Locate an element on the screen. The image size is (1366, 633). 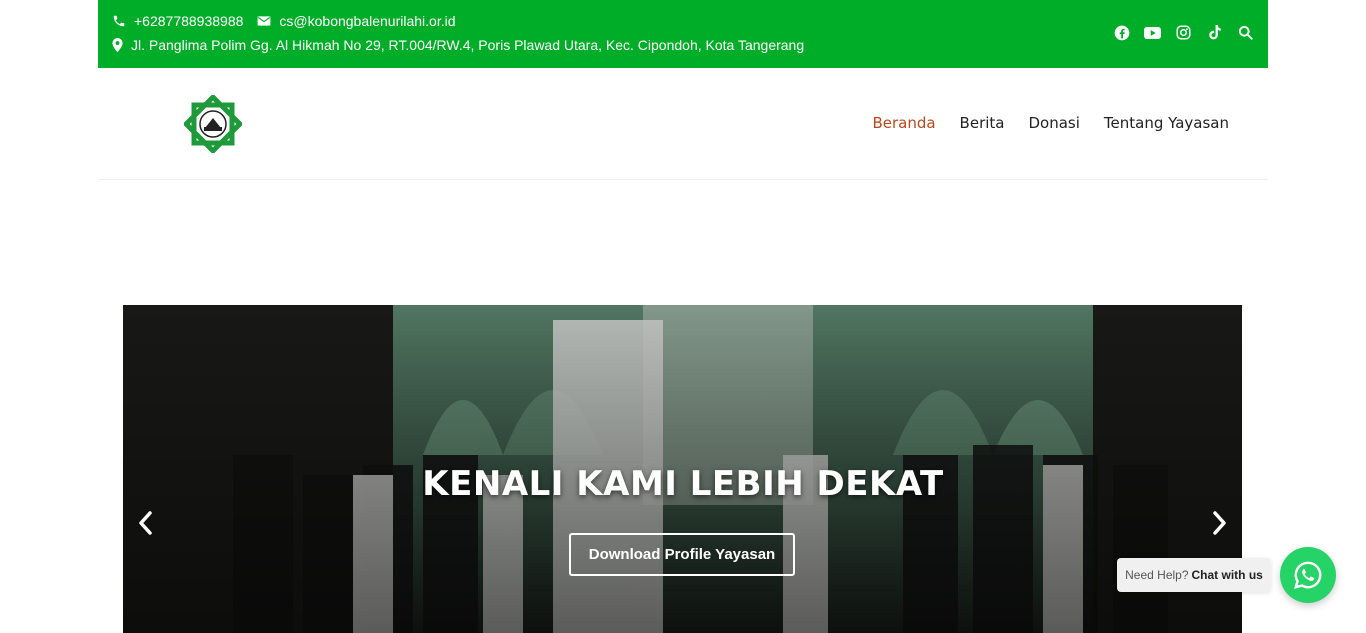
social-icons is located at coordinates (1183, 32).